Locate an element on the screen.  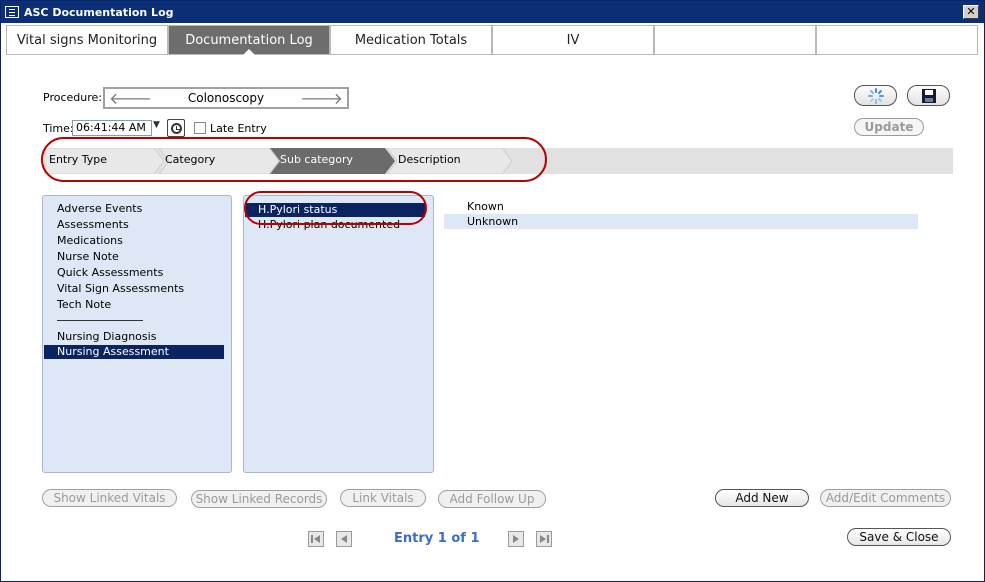
clock-button is located at coordinates (176, 128).